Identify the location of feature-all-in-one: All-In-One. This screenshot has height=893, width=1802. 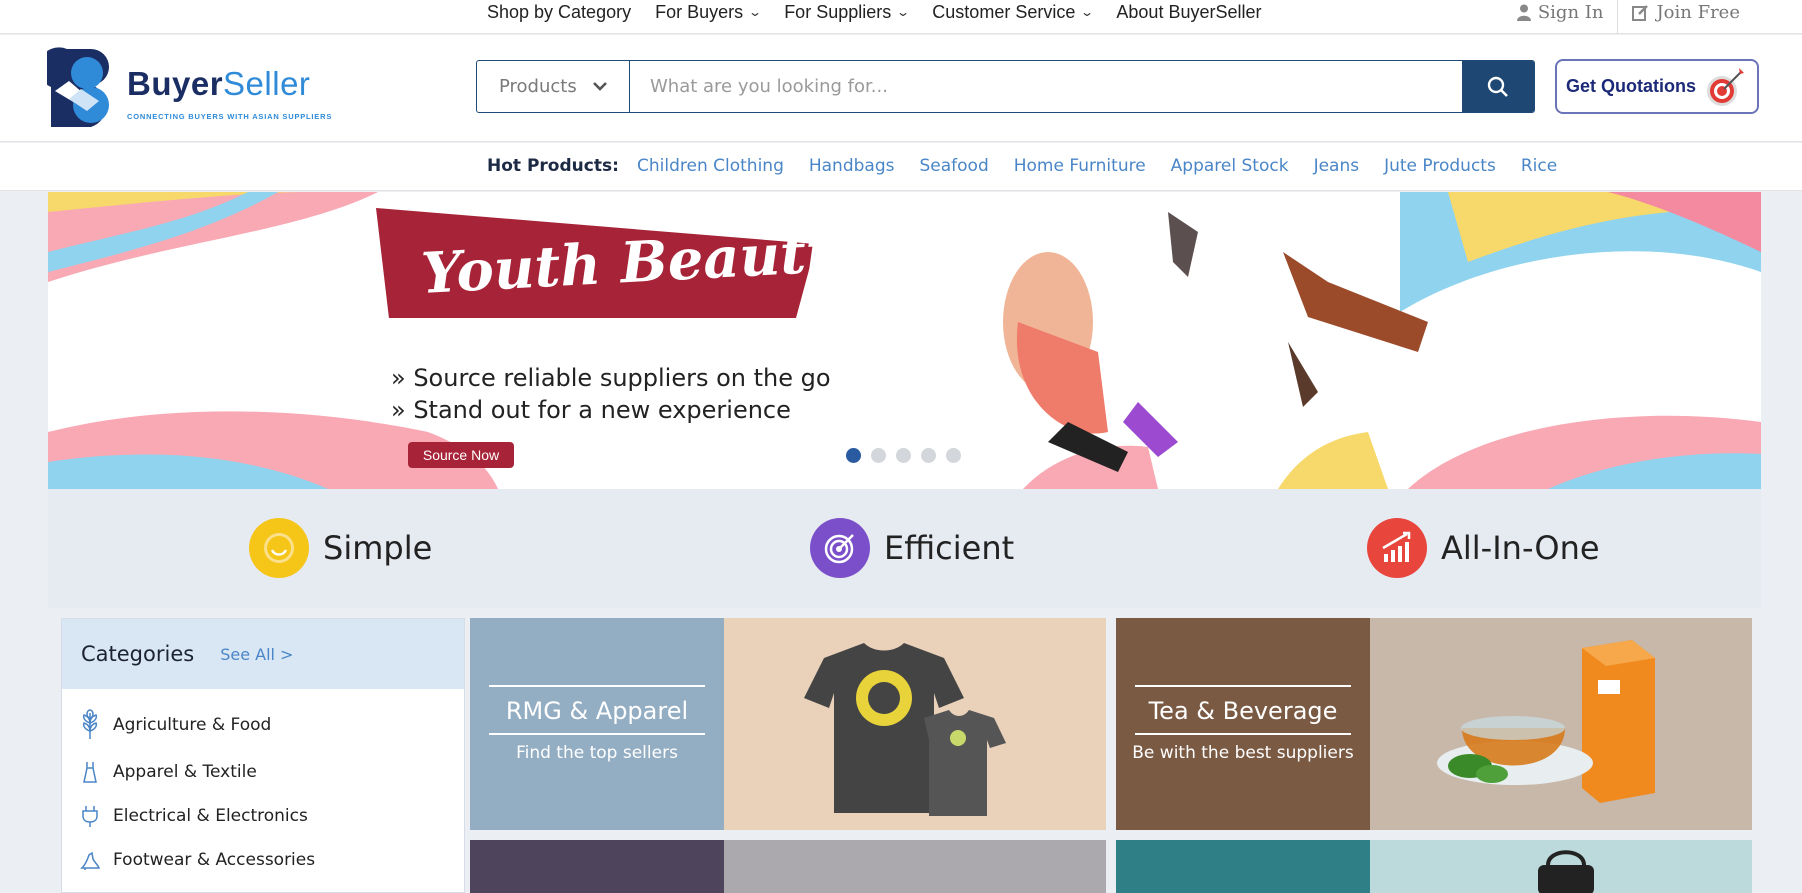
(1483, 548).